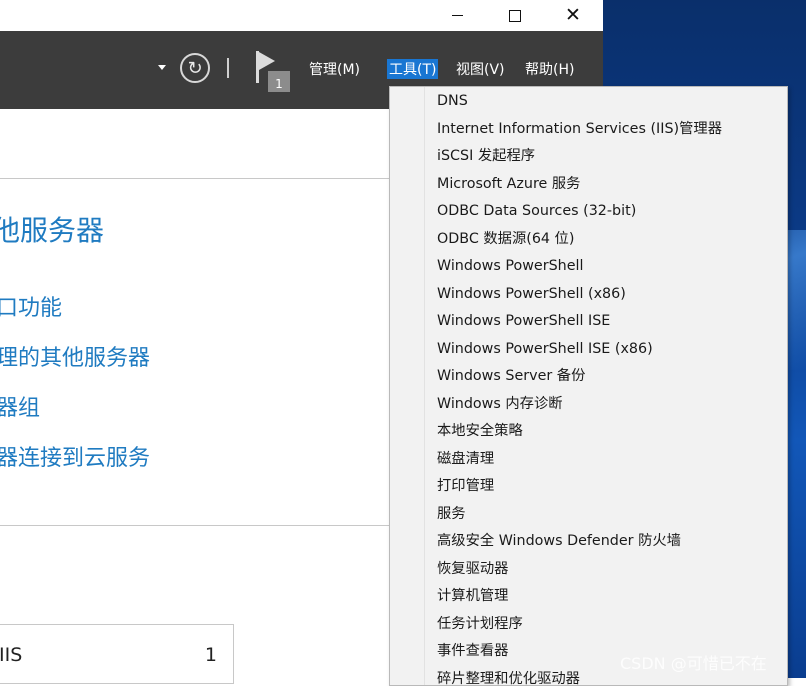 The width and height of the screenshot is (806, 686). Describe the element at coordinates (588, 212) in the screenshot. I see `tools-menu-item: ODBC Data Sources (32-bit)` at that location.